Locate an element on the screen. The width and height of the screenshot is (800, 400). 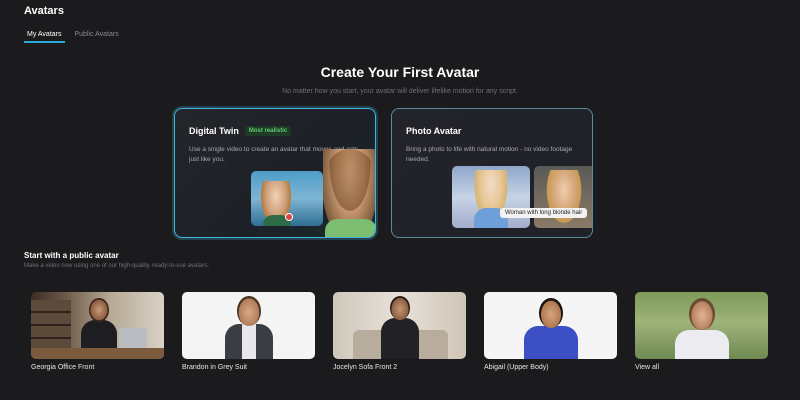
avatar-tabs: My Avatars Public Avatars is located at coordinates (71, 37).